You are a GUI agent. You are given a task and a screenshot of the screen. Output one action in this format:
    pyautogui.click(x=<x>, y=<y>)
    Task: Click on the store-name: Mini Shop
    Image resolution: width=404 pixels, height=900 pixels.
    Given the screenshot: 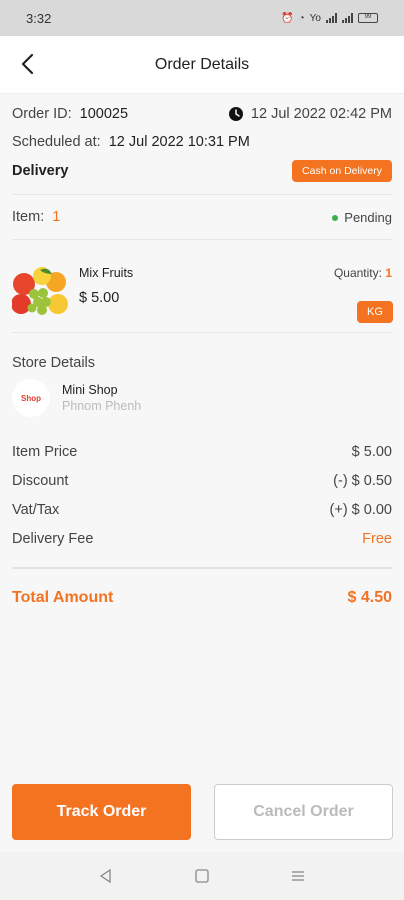 What is the action you would take?
    pyautogui.click(x=90, y=390)
    